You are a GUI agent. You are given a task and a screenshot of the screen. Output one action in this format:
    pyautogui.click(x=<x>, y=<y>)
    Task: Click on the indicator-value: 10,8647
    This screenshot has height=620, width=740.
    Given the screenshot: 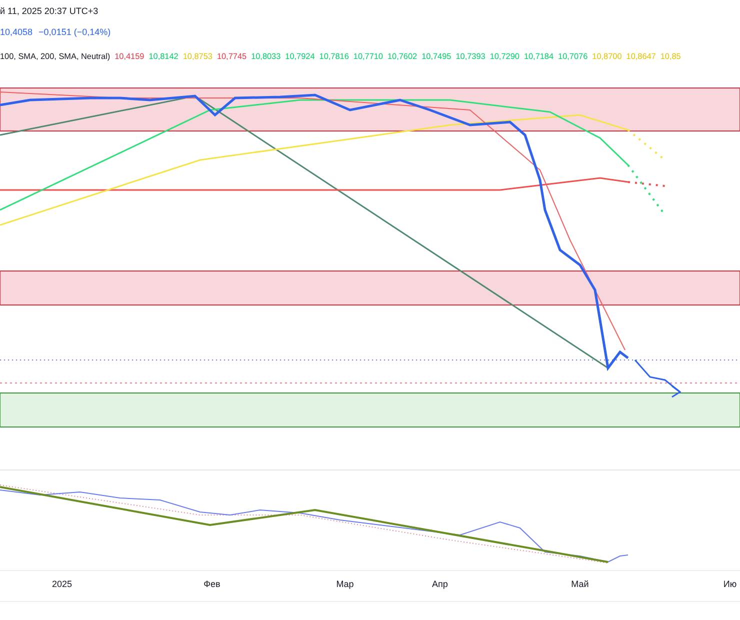 What is the action you would take?
    pyautogui.click(x=641, y=56)
    